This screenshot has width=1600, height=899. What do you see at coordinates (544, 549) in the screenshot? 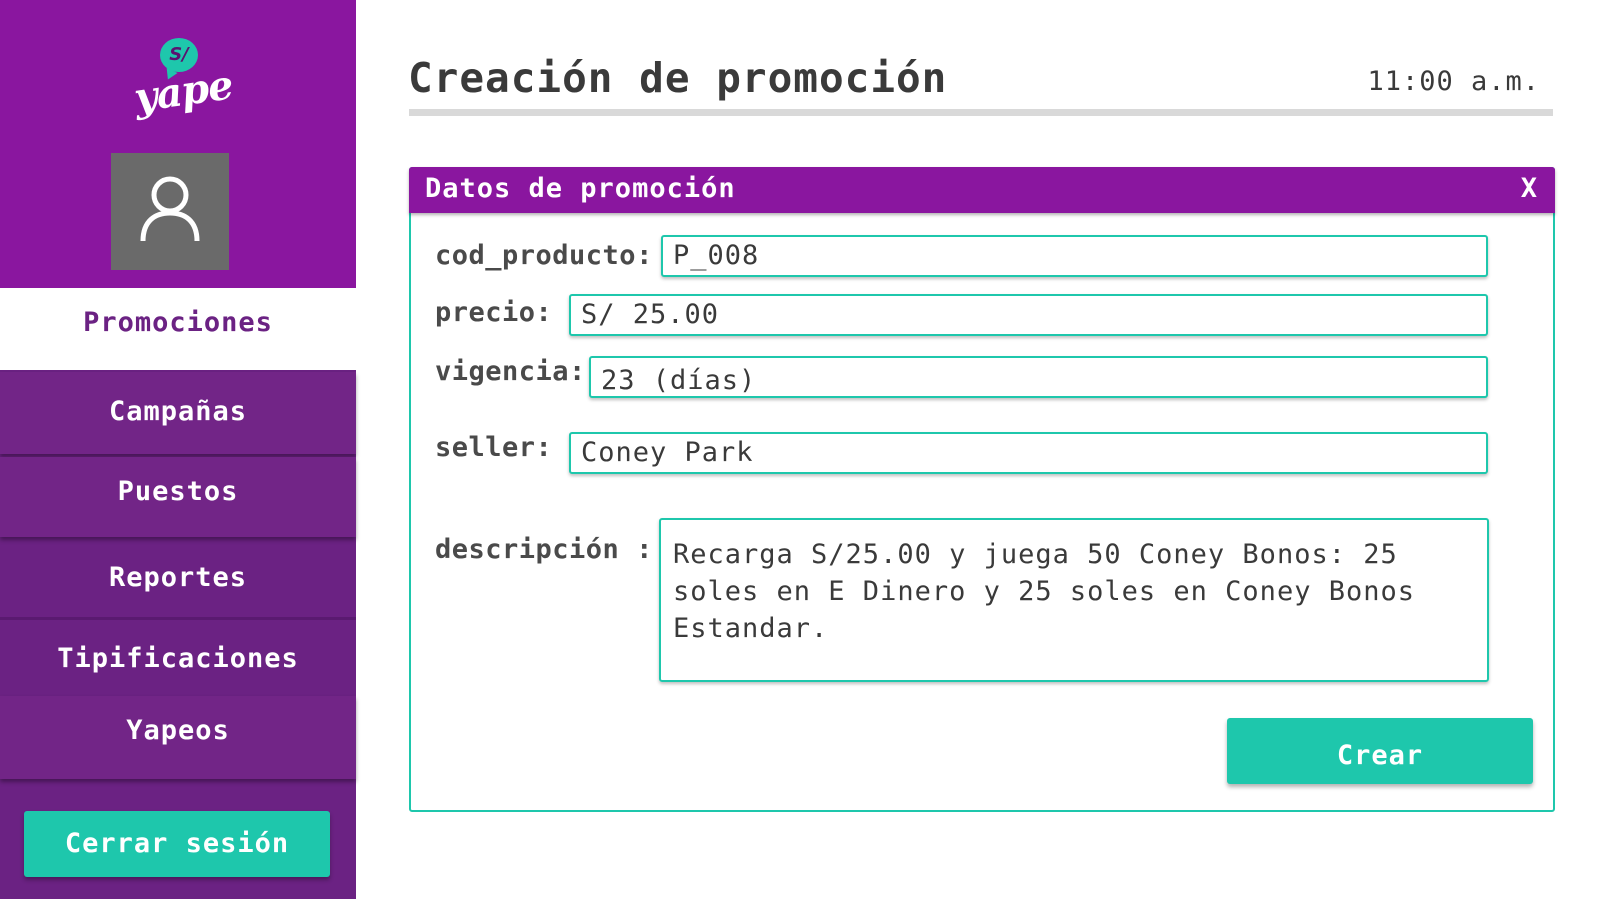
I see `descripcion-label: descripción :` at bounding box center [544, 549].